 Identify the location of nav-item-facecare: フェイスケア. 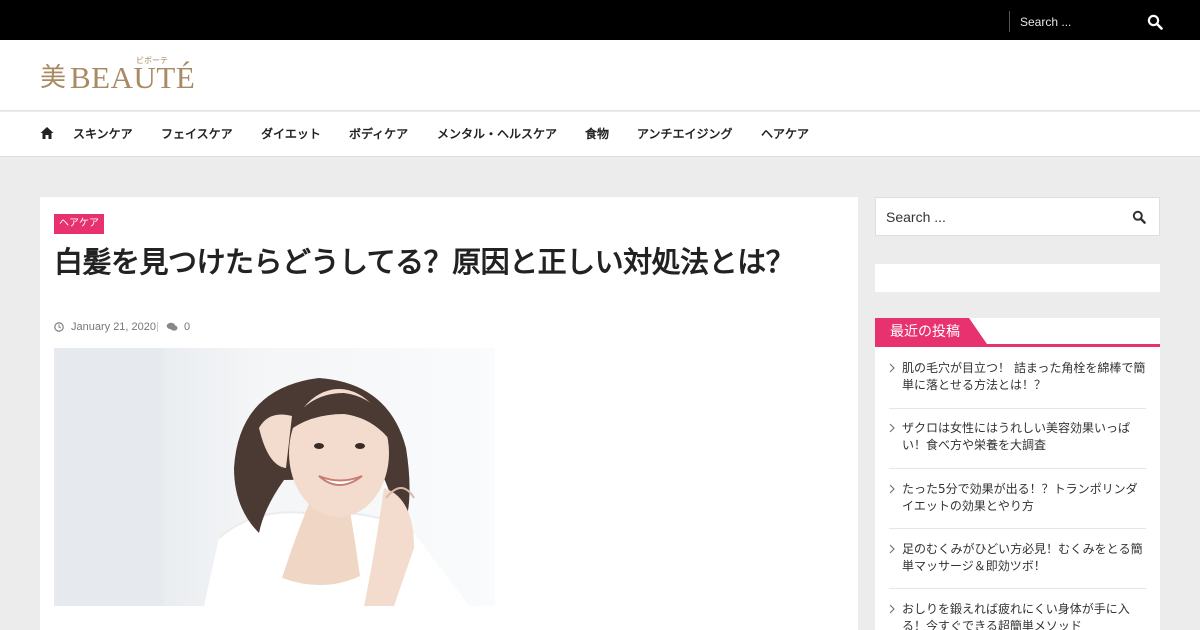
(197, 134).